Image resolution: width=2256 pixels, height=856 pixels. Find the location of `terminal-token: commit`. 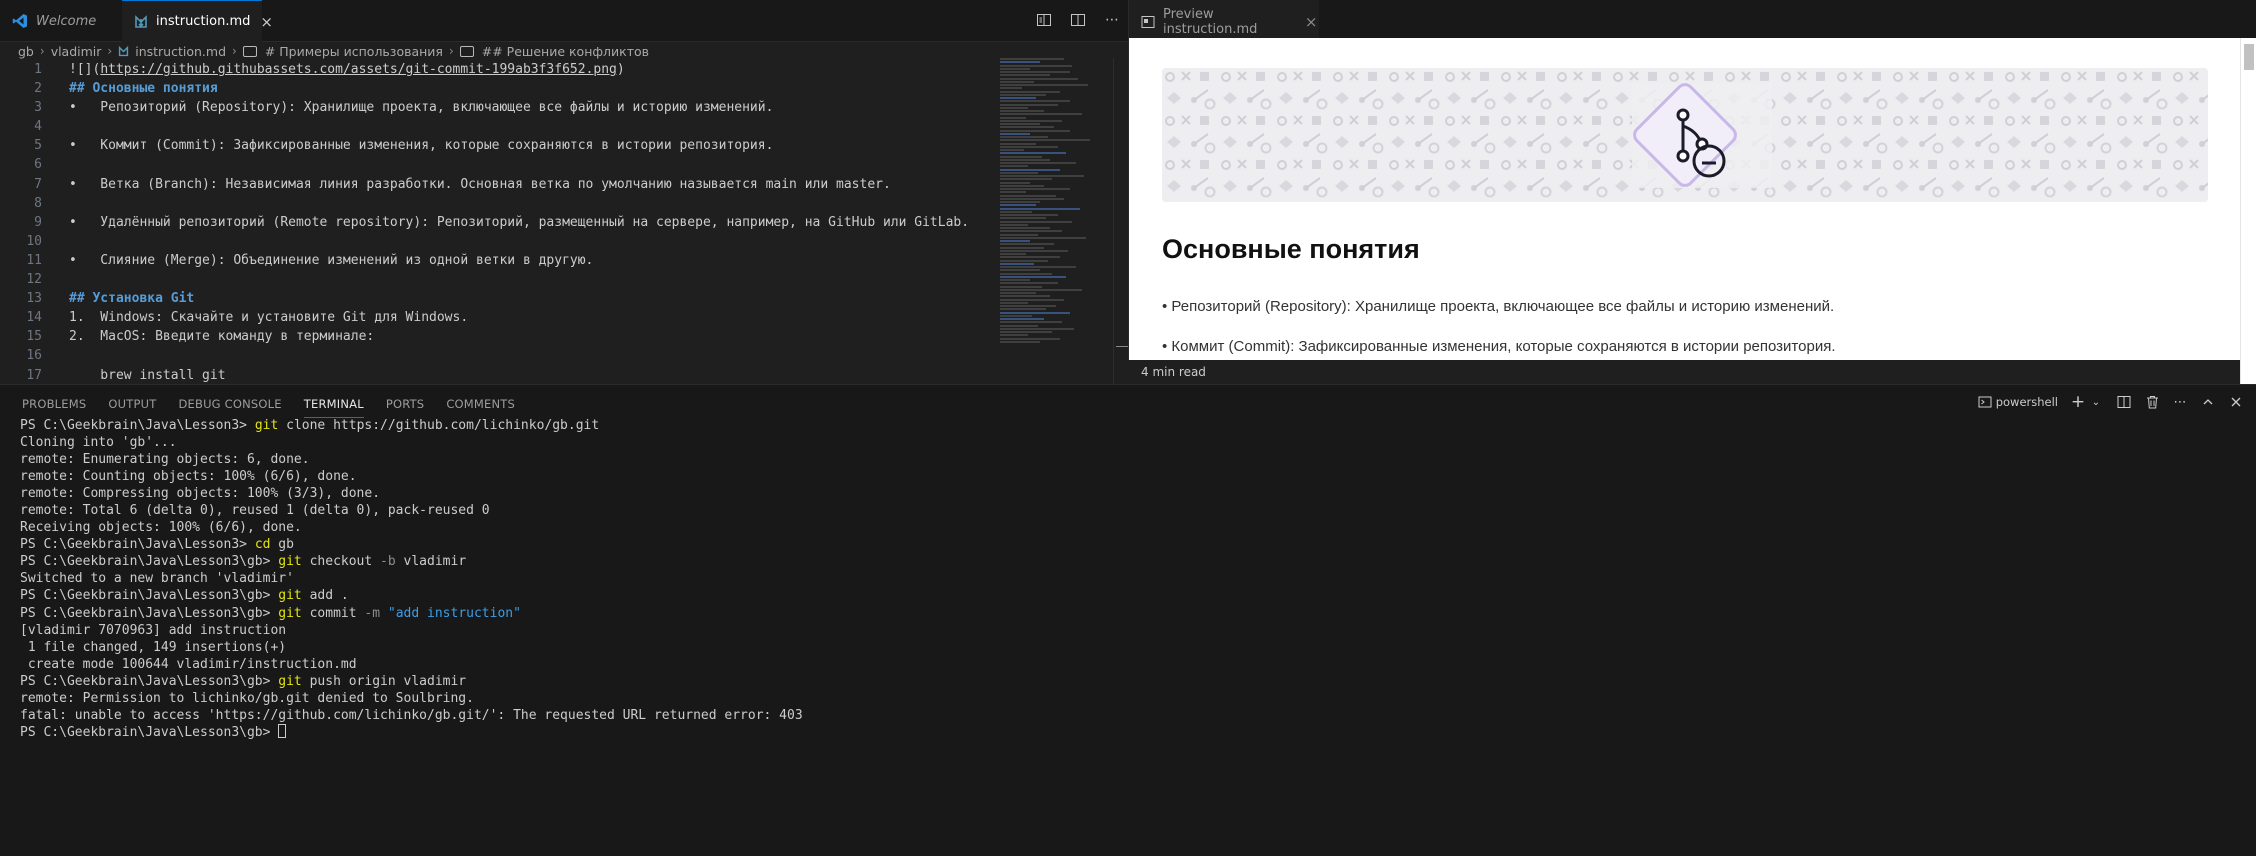

terminal-token: commit is located at coordinates (333, 613).